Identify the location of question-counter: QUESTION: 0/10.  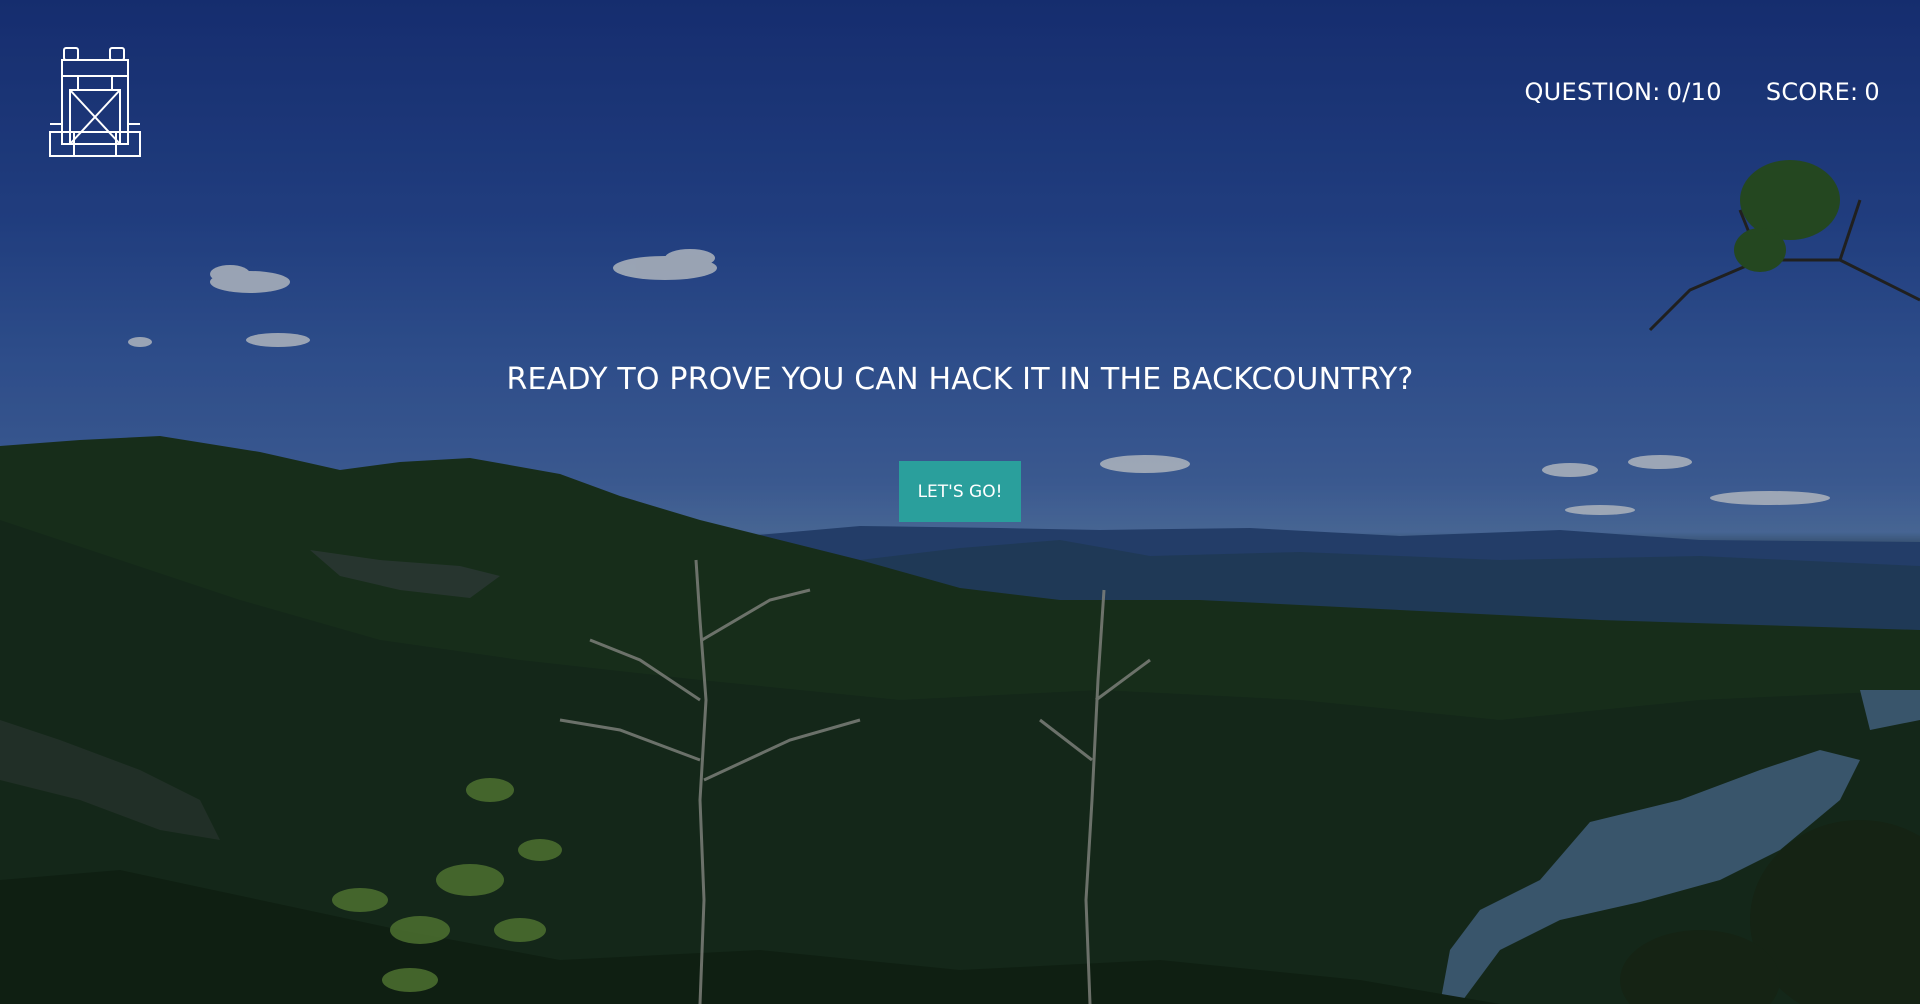
(1622, 92).